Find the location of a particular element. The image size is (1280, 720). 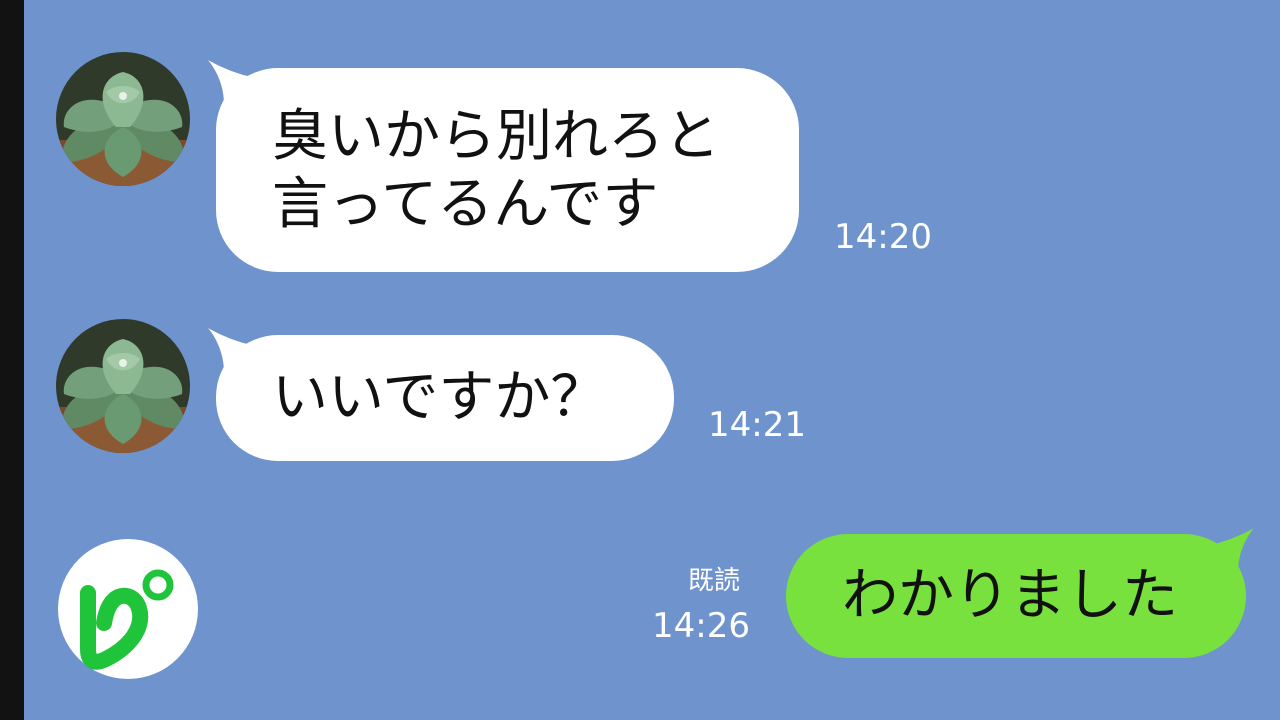

message-timestamp: 14:20 is located at coordinates (883, 237).